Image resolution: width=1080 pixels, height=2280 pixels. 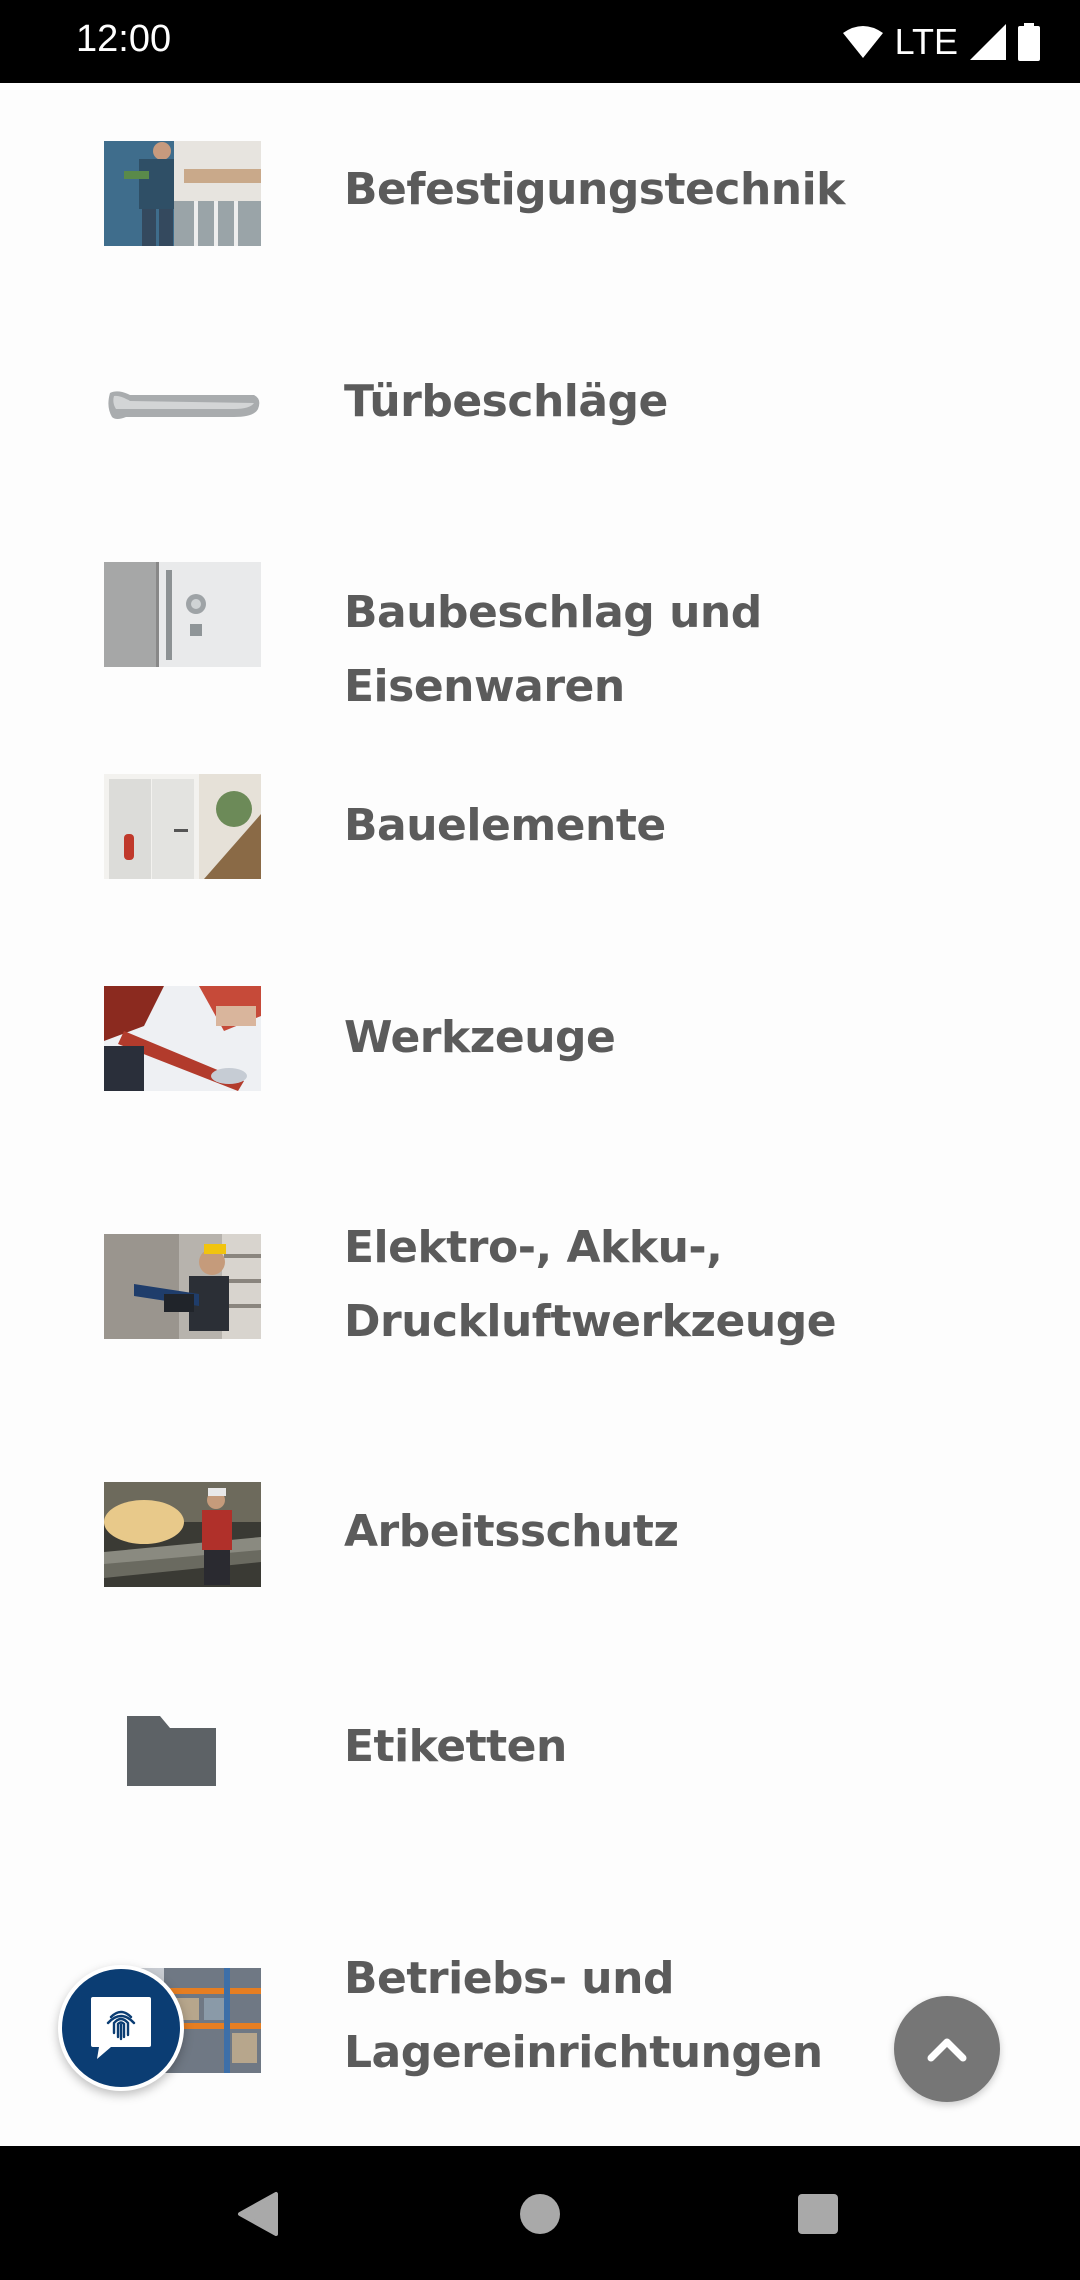 What do you see at coordinates (862, 42) in the screenshot?
I see `wifi-icon` at bounding box center [862, 42].